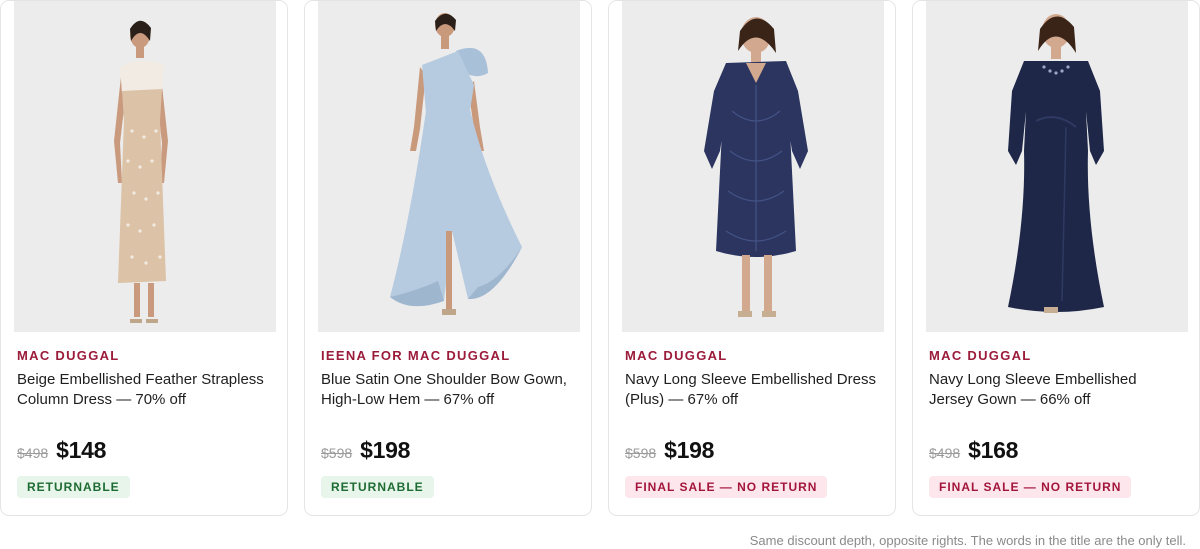 The height and width of the screenshot is (549, 1200). What do you see at coordinates (993, 450) in the screenshot?
I see `sale-price: $168` at bounding box center [993, 450].